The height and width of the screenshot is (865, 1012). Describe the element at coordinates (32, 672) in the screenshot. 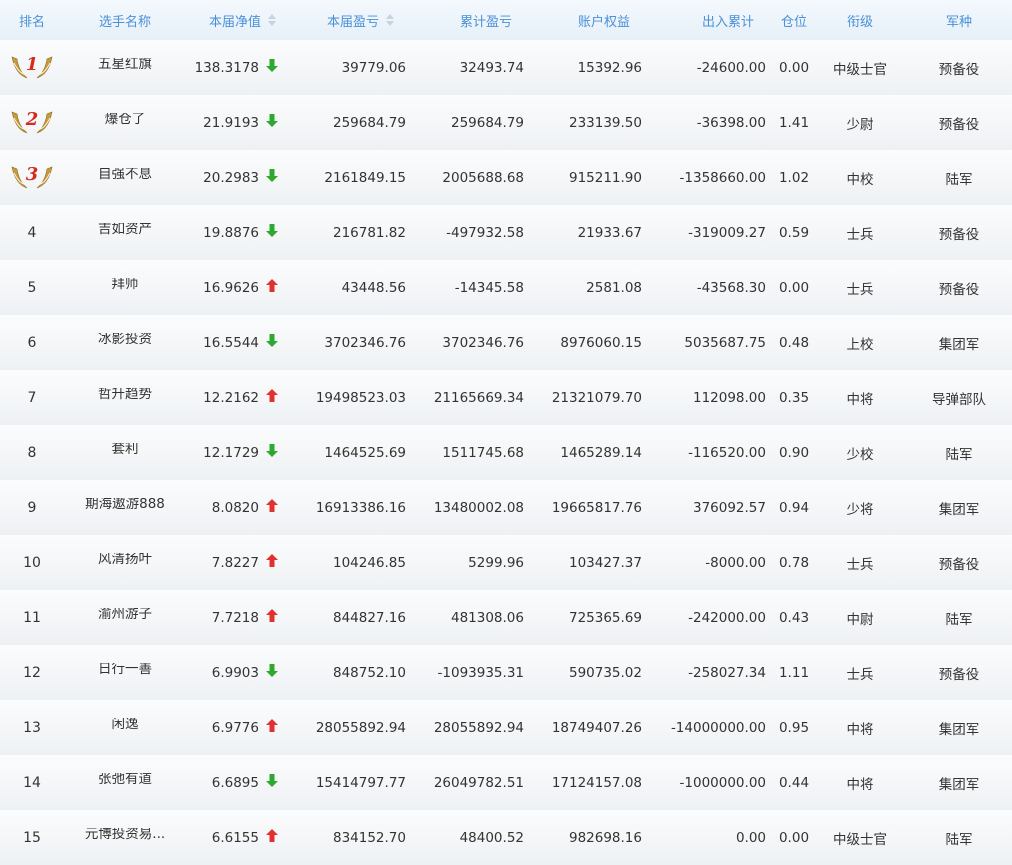

I see `rank-number: 12` at that location.